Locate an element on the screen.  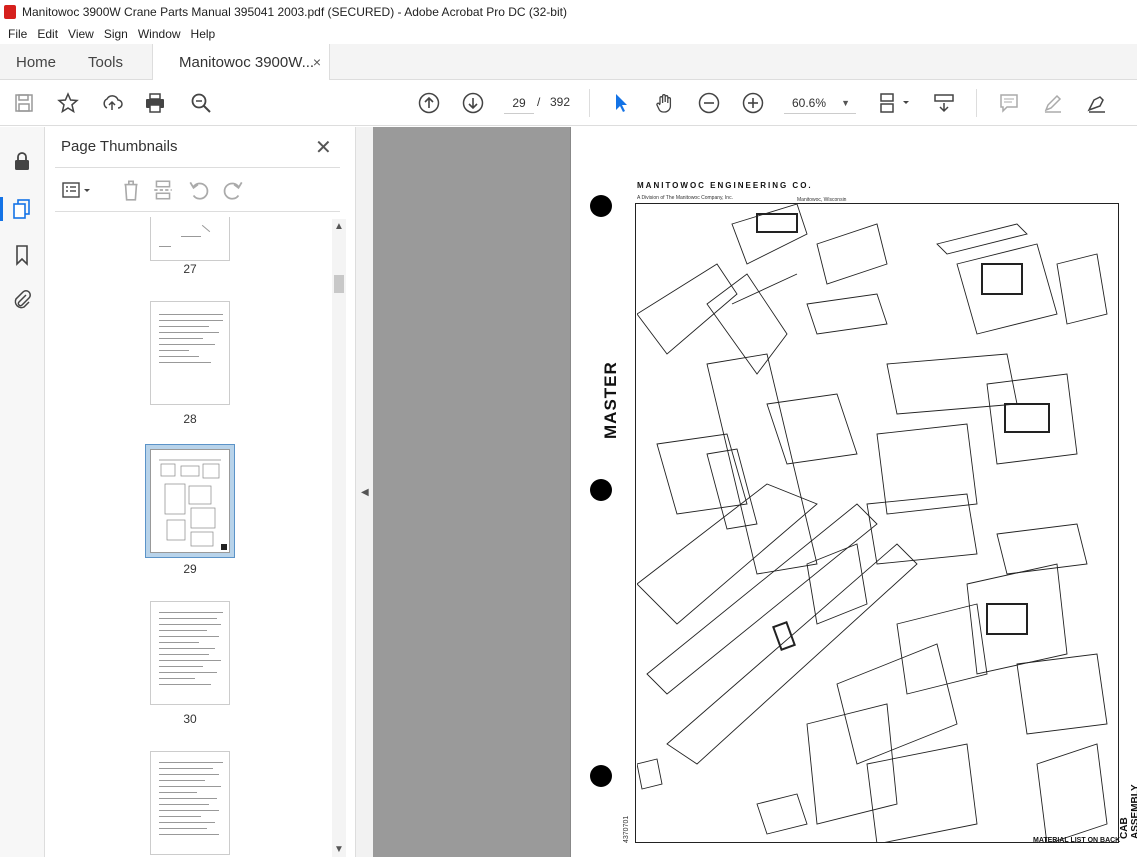
find-icon is located at coordinates (201, 103).